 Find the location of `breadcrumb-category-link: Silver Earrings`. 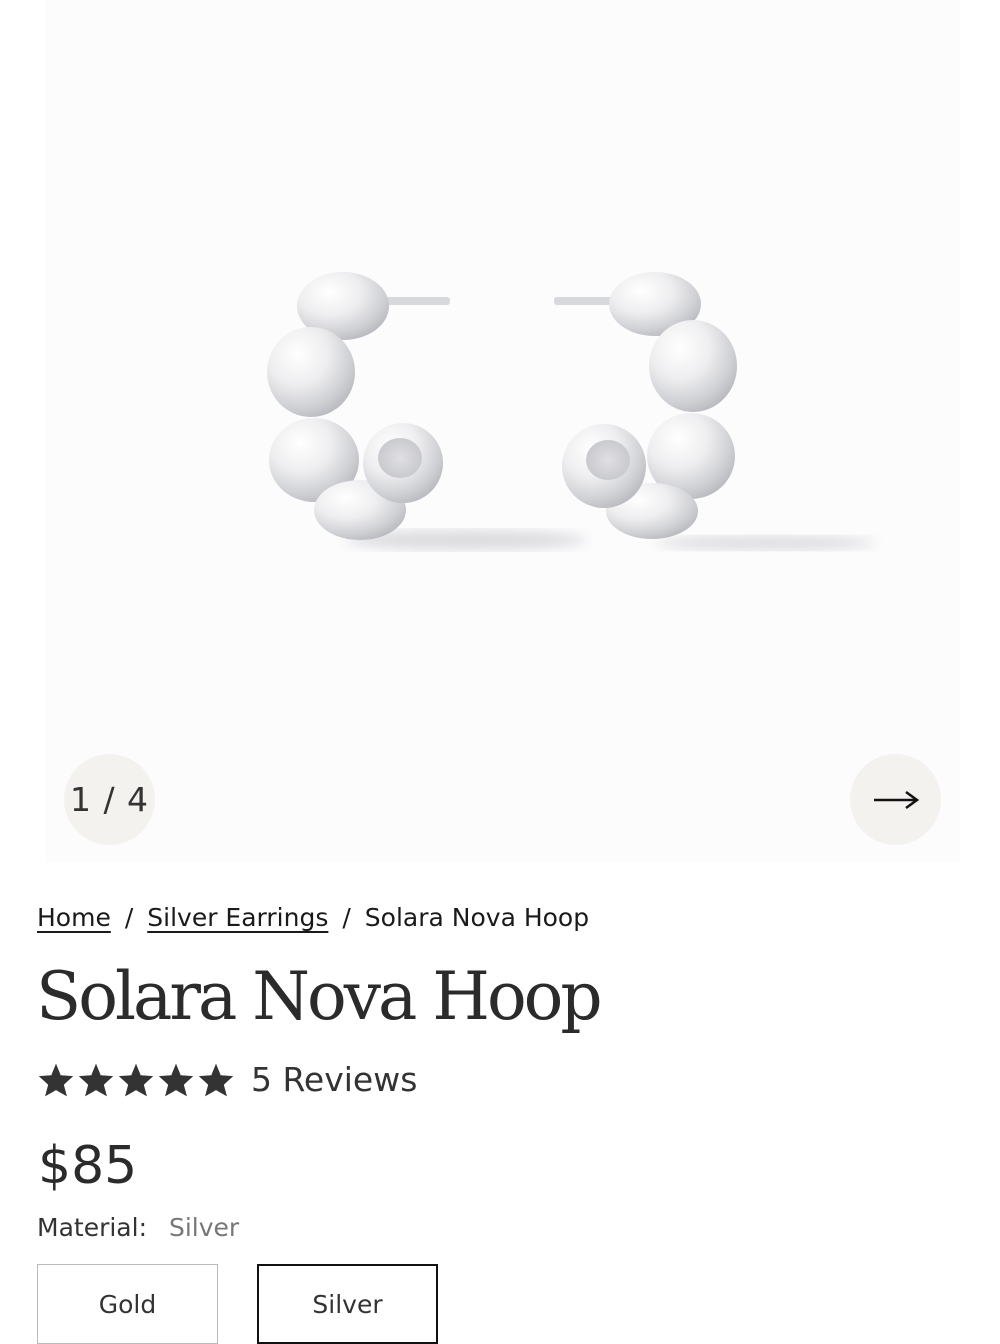

breadcrumb-category-link: Silver Earrings is located at coordinates (237, 917).